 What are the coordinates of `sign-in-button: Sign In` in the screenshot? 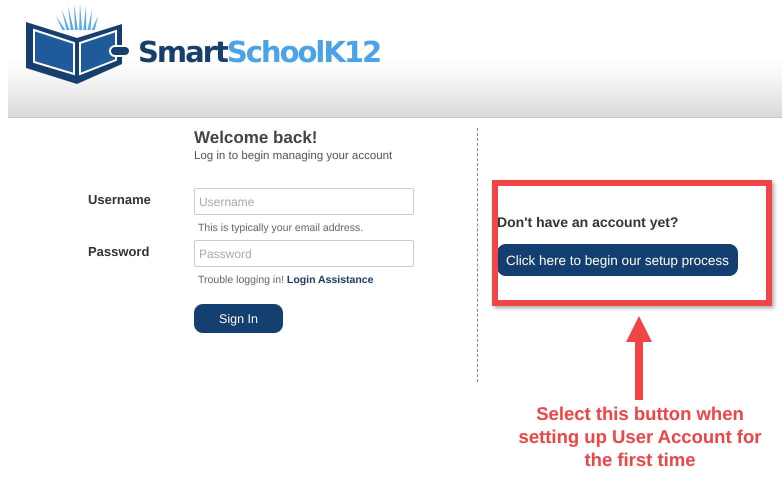 It's located at (238, 318).